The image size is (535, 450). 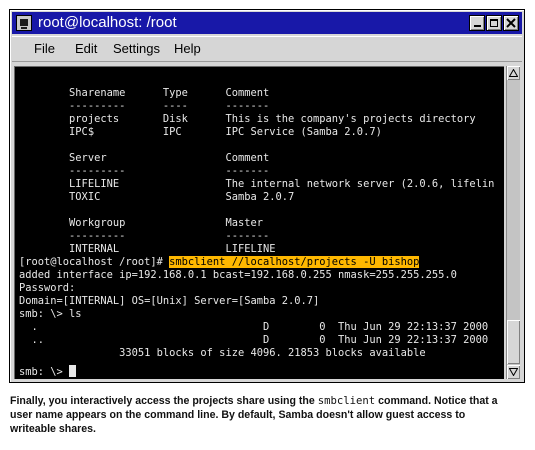 I want to click on terminal-line: INTERNAL LIFELINE, so click(x=147, y=249).